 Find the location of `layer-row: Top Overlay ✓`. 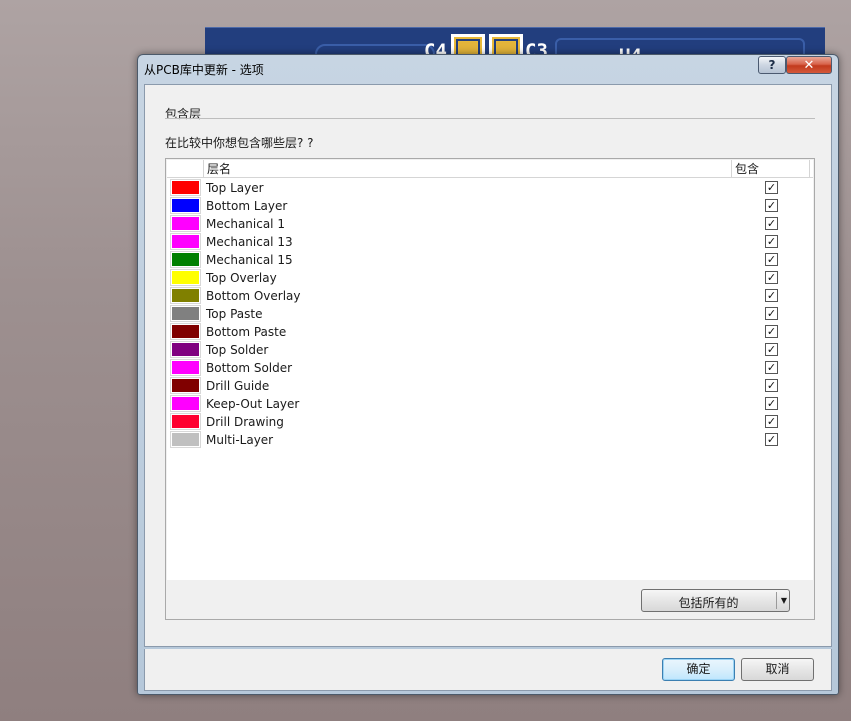

layer-row: Top Overlay ✓ is located at coordinates (490, 278).